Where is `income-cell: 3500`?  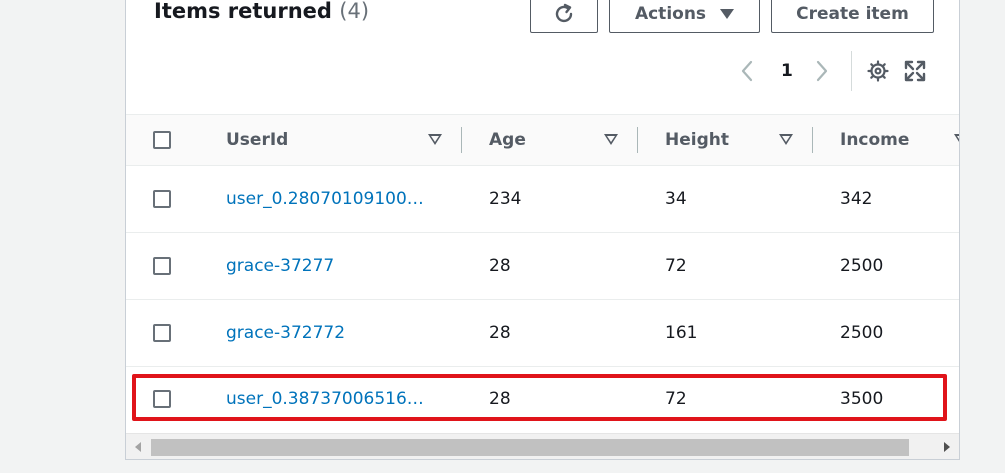 income-cell: 3500 is located at coordinates (862, 399).